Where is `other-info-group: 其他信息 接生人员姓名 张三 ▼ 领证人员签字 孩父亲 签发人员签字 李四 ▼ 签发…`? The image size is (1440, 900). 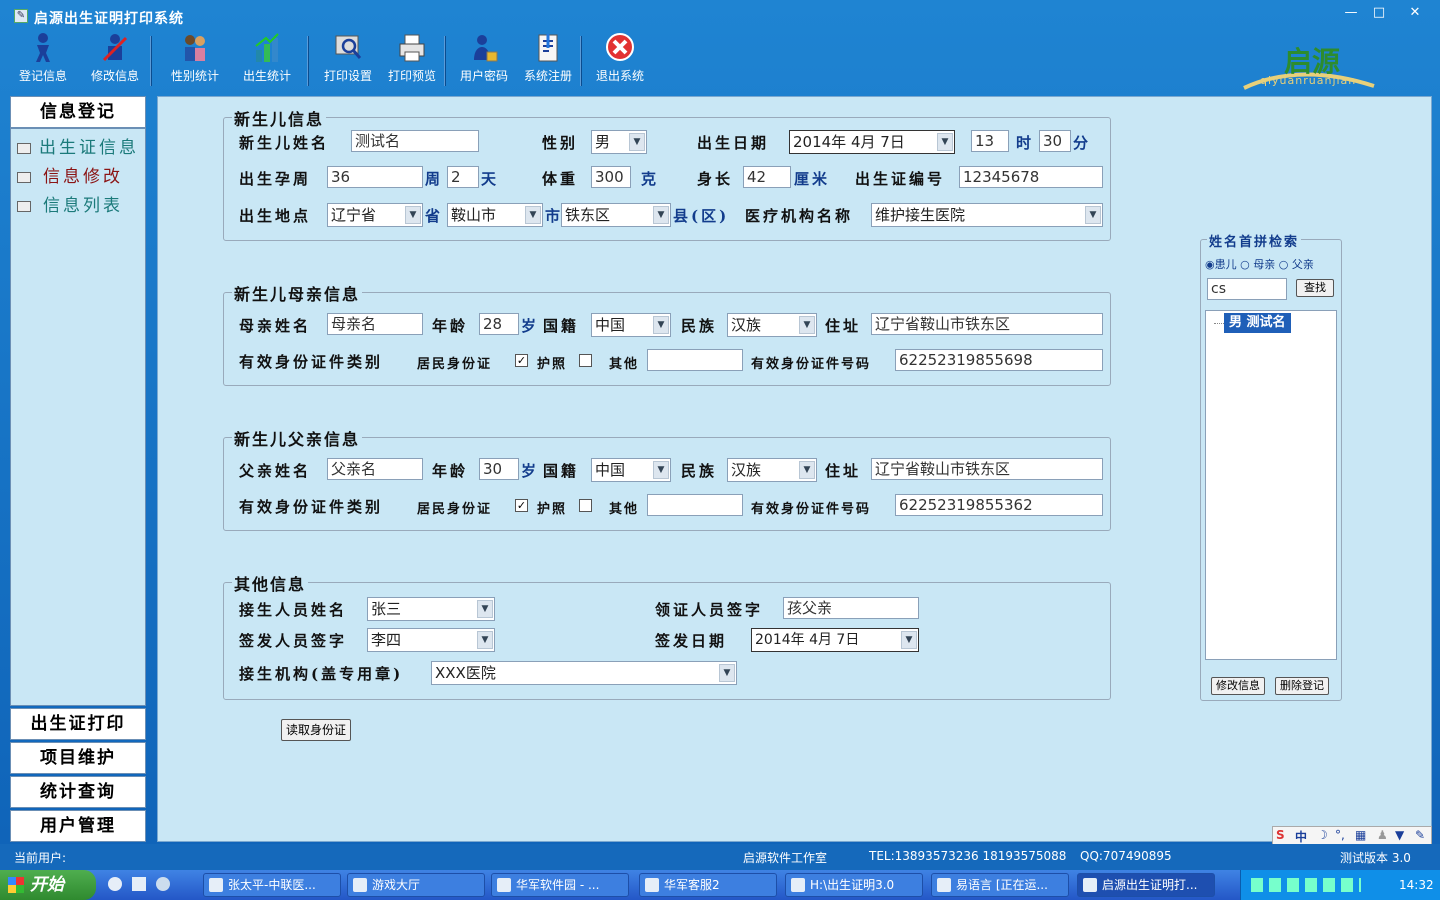
other-info-group: 其他信息 接生人员姓名 张三 ▼ 领证人员签字 孩父亲 签发人员签字 李四 ▼ 签发… is located at coordinates (667, 635).